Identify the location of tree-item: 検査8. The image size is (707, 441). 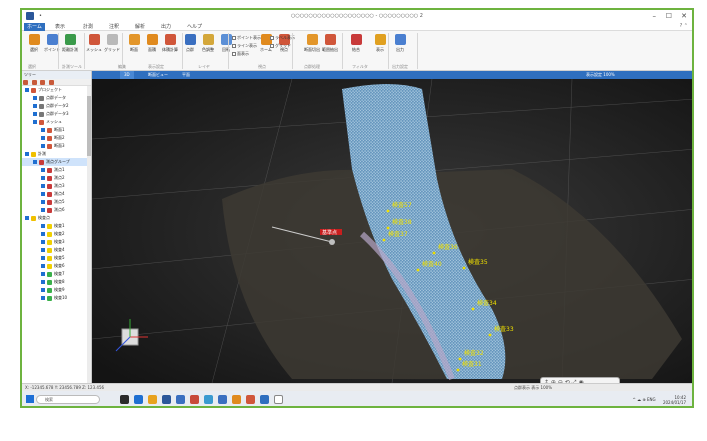
(56, 282).